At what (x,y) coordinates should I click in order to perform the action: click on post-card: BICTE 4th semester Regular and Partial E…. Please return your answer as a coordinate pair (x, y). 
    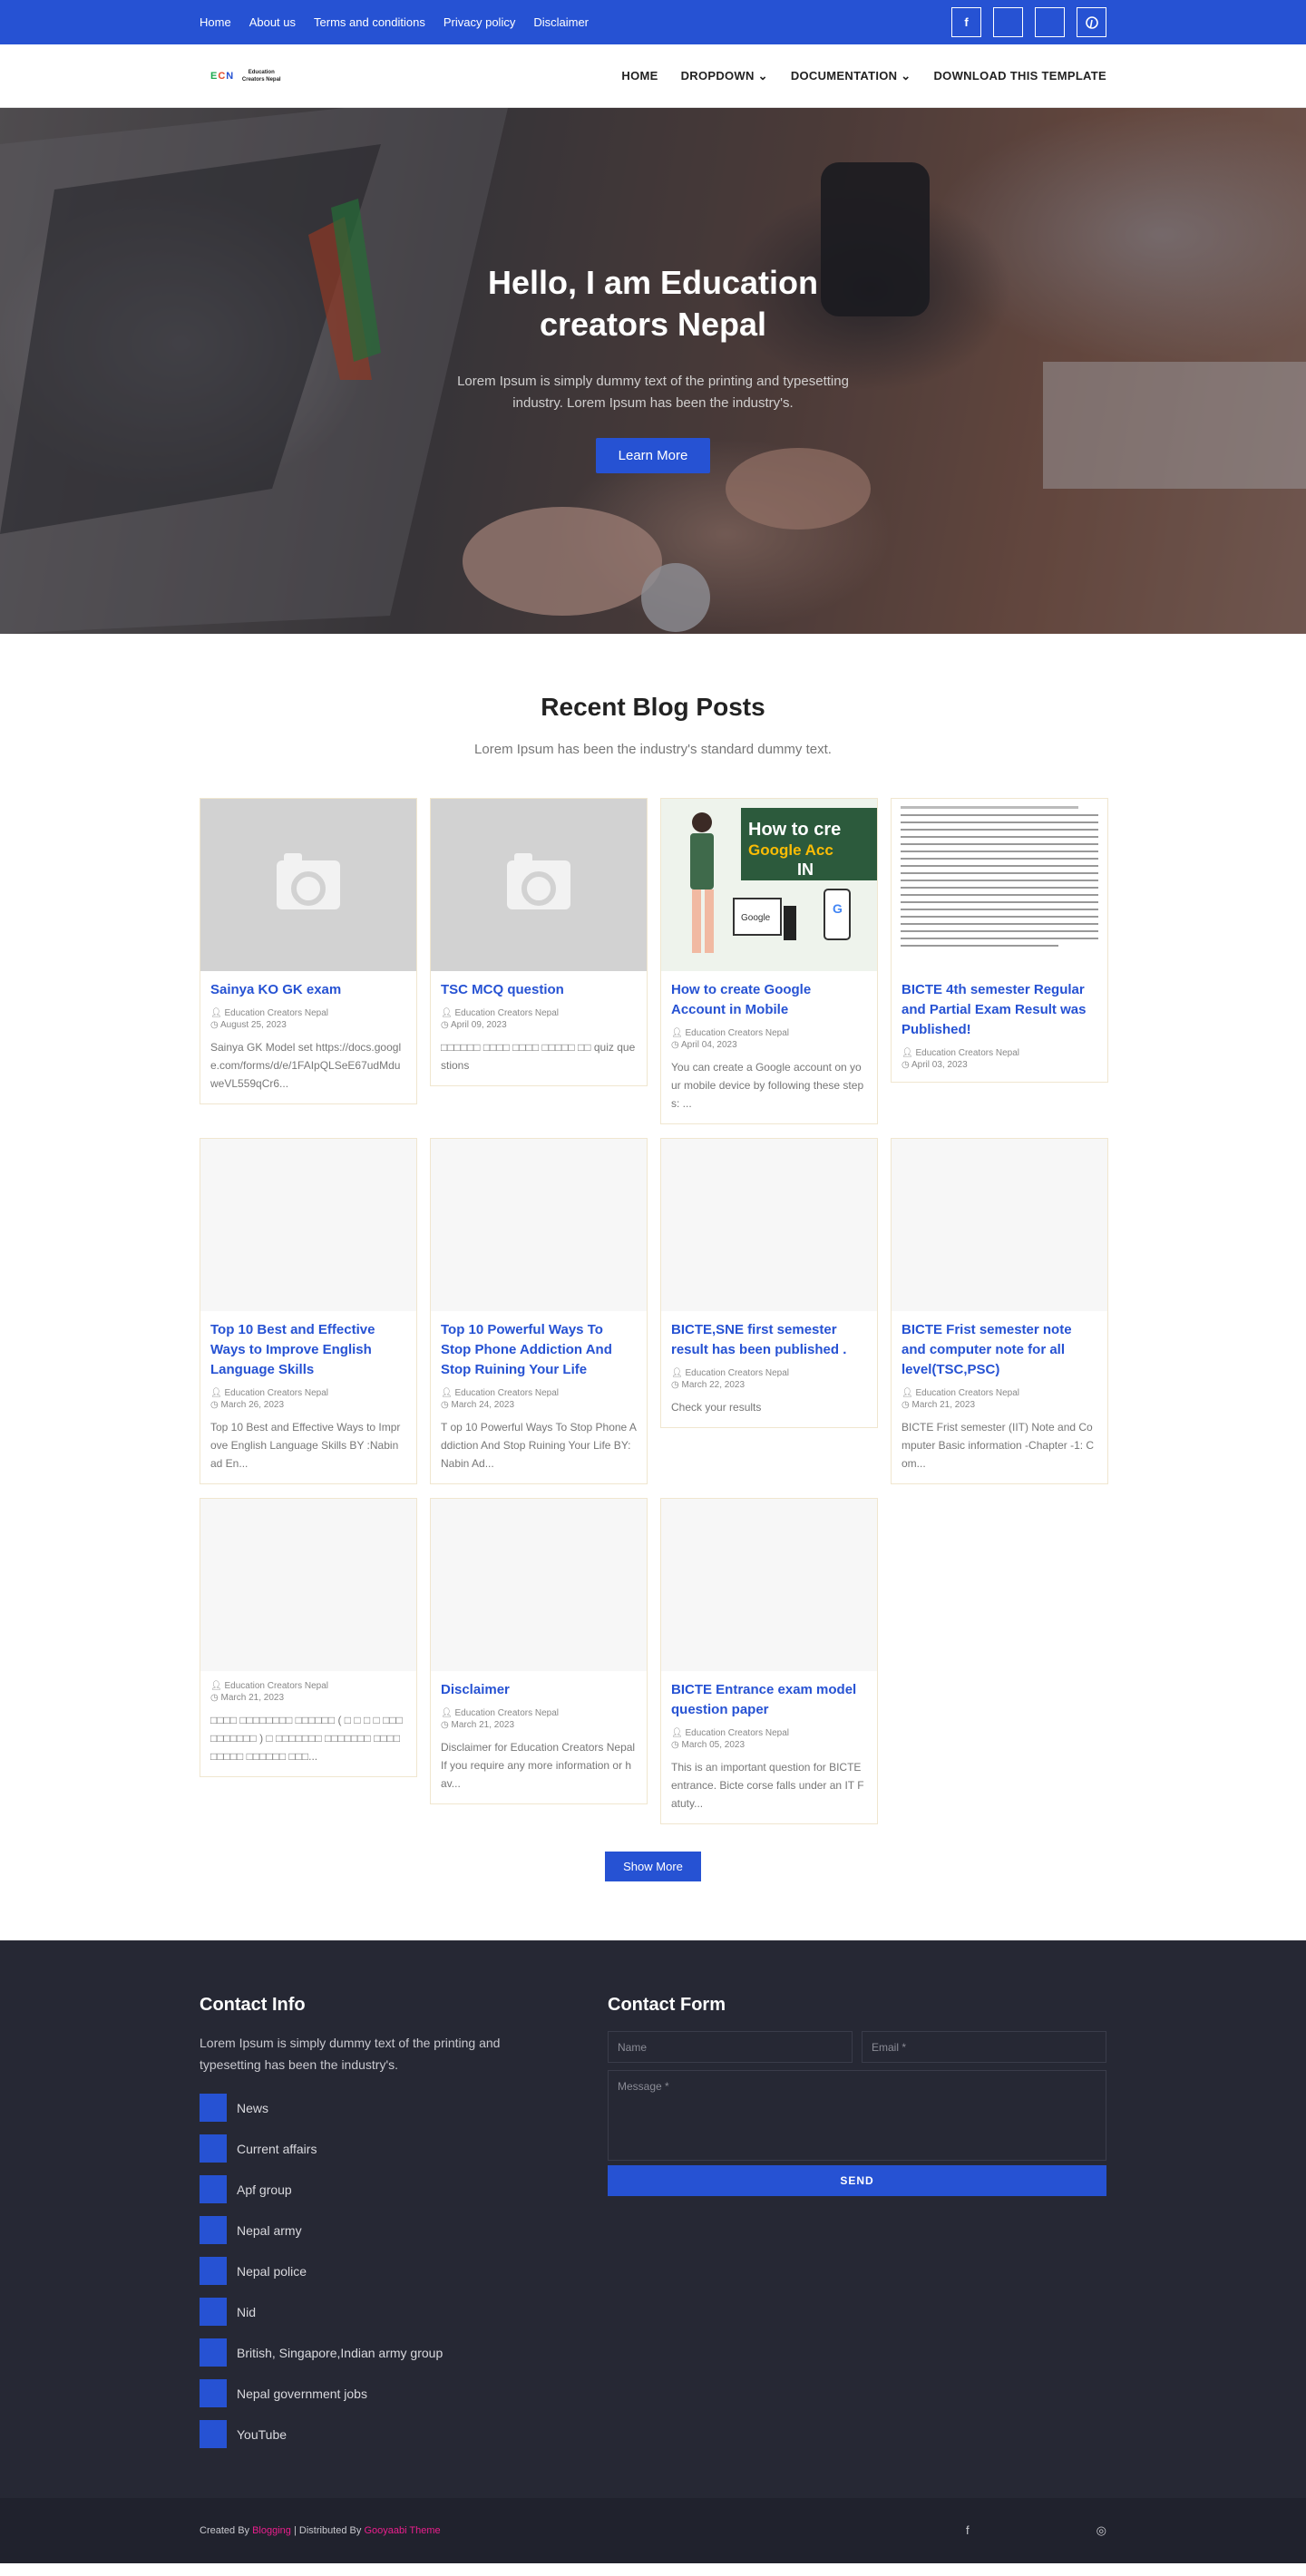
    Looking at the image, I should click on (999, 940).